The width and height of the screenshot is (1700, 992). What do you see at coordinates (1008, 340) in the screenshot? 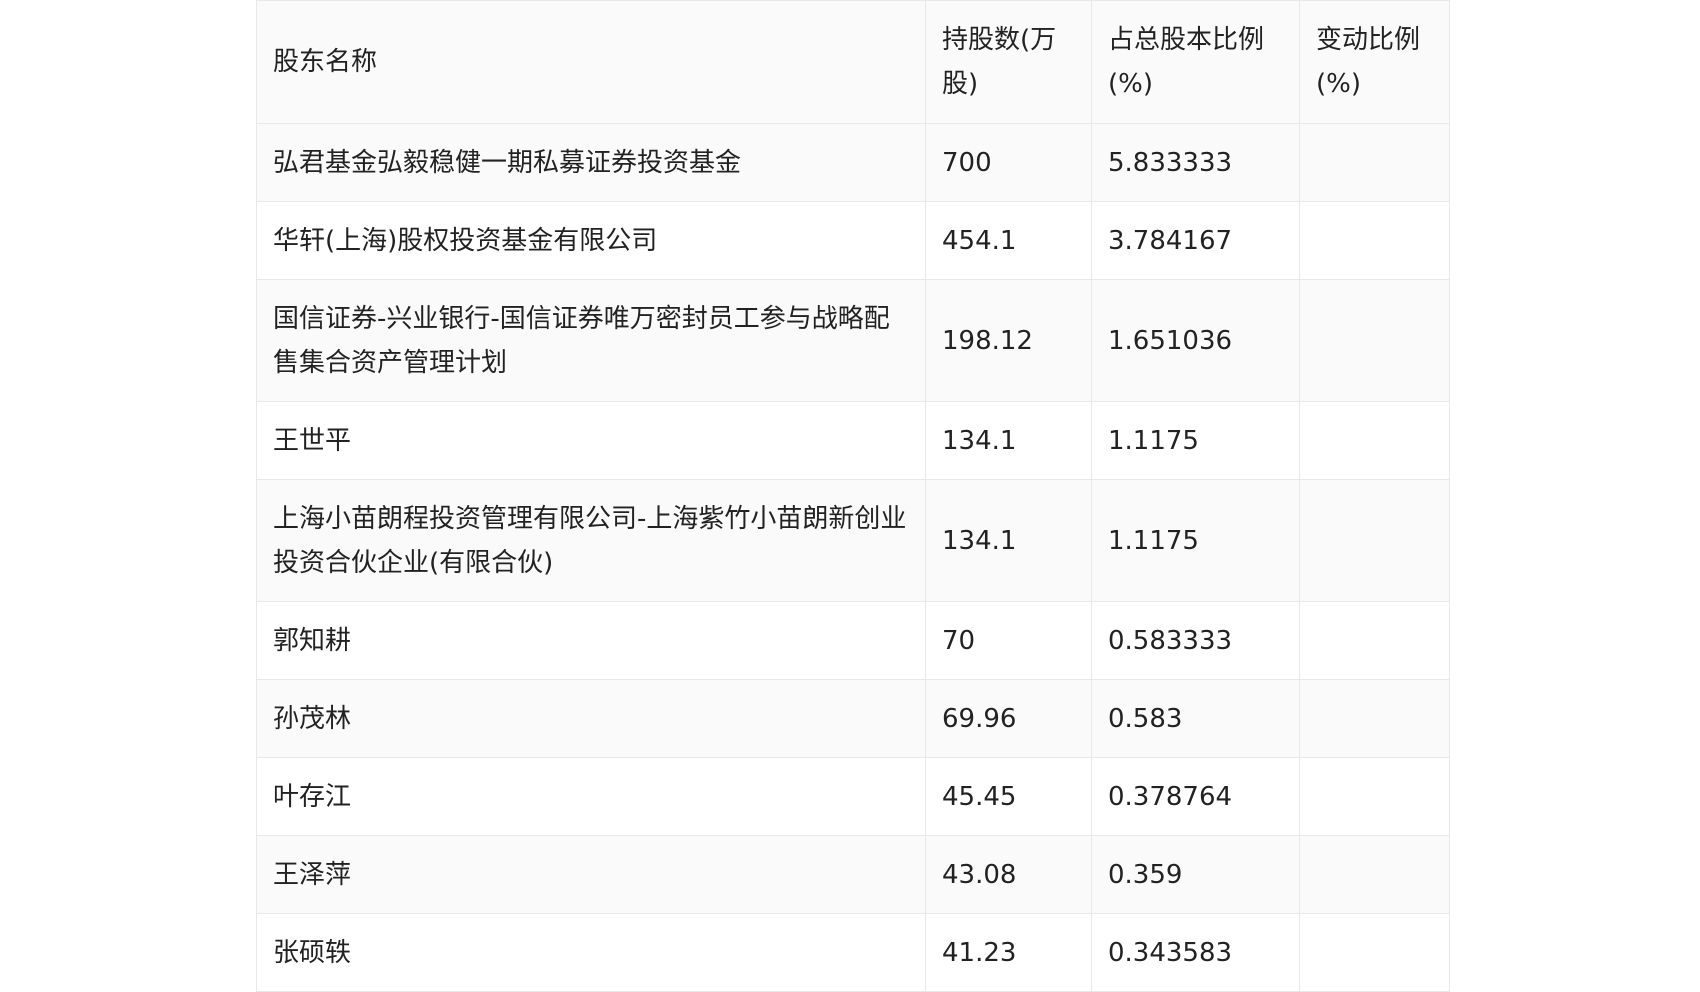
I see `cell-shares: 198.12` at bounding box center [1008, 340].